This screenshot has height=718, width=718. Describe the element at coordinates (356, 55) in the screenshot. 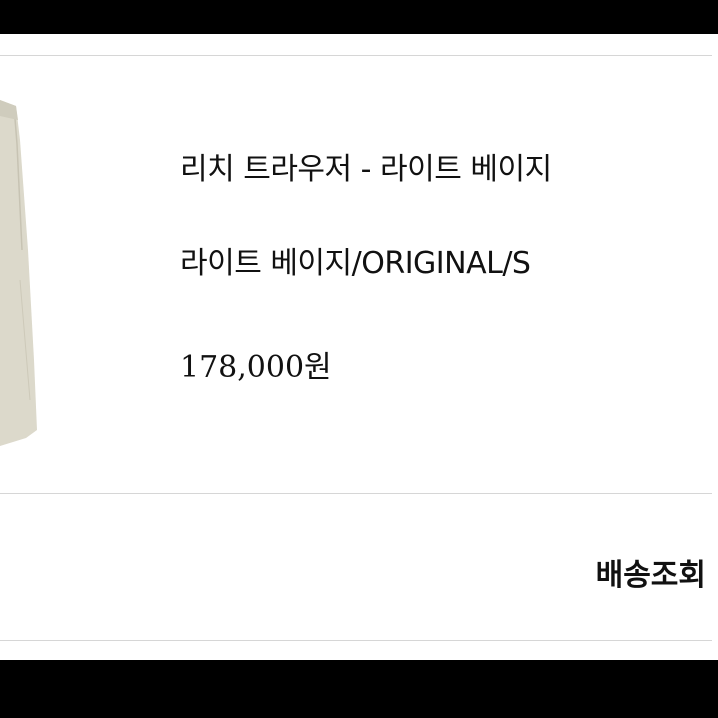

I see `top-divider` at that location.